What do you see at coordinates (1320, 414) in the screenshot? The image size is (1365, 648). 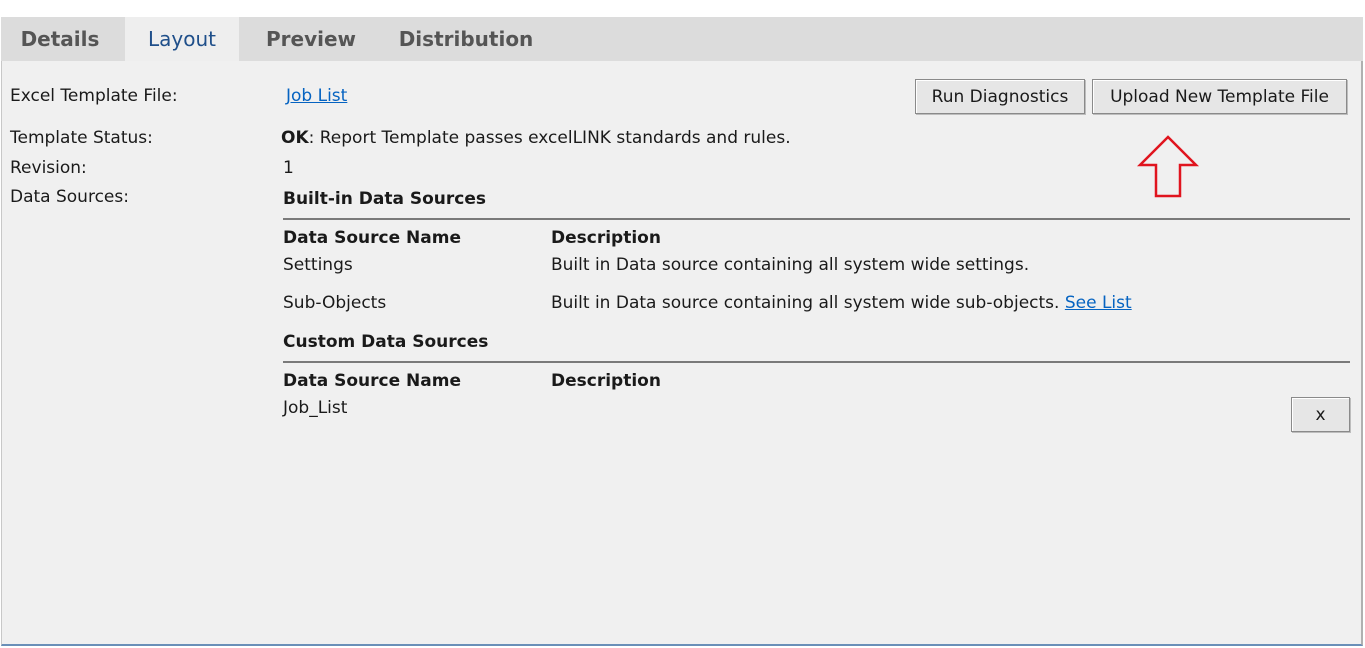 I see `remove-data-source-button: x` at bounding box center [1320, 414].